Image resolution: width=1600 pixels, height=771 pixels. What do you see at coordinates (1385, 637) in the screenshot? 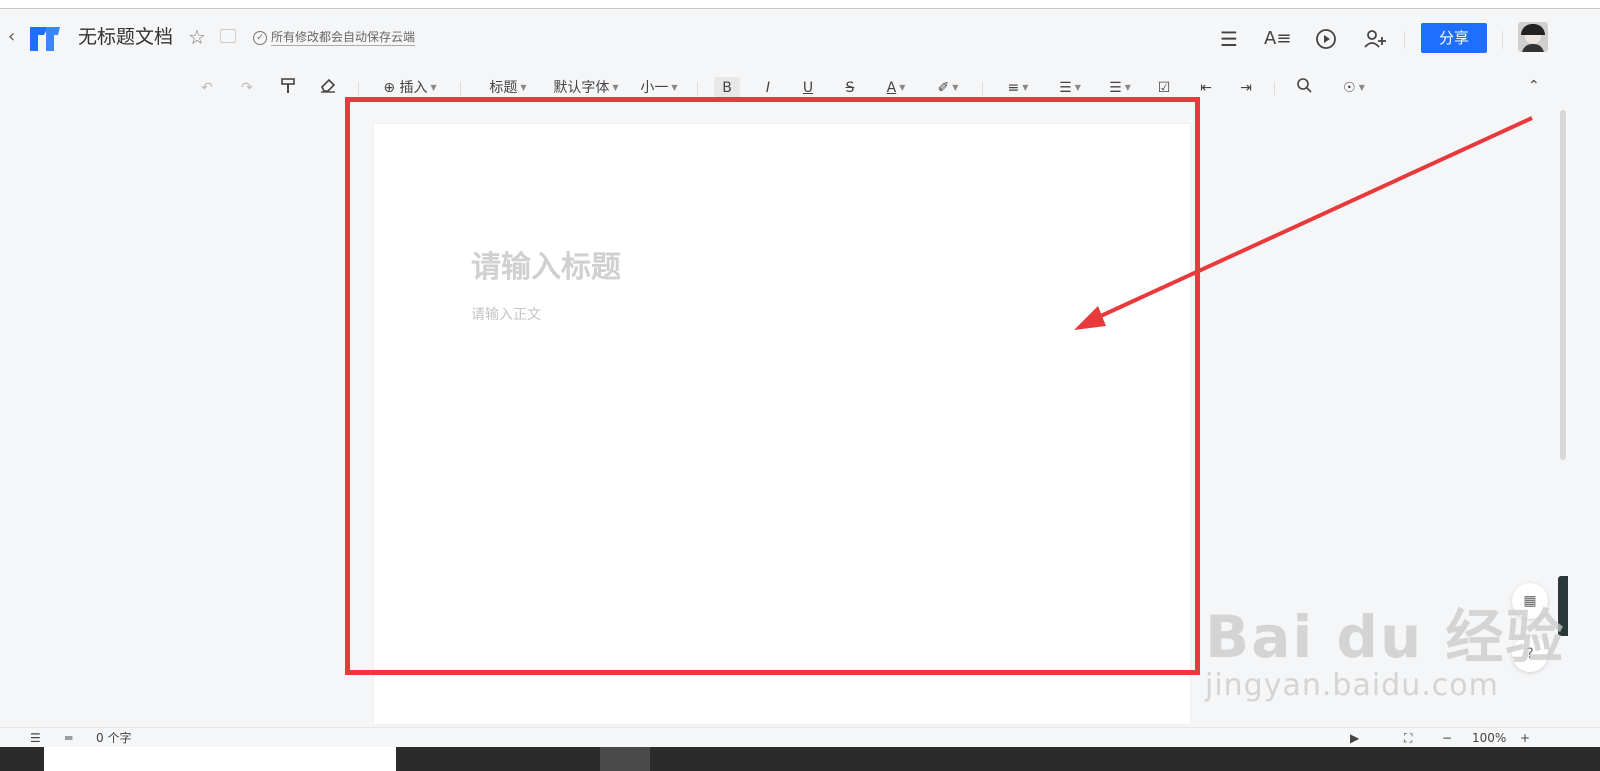
I see `watermark-brand: Bai du 经验` at bounding box center [1385, 637].